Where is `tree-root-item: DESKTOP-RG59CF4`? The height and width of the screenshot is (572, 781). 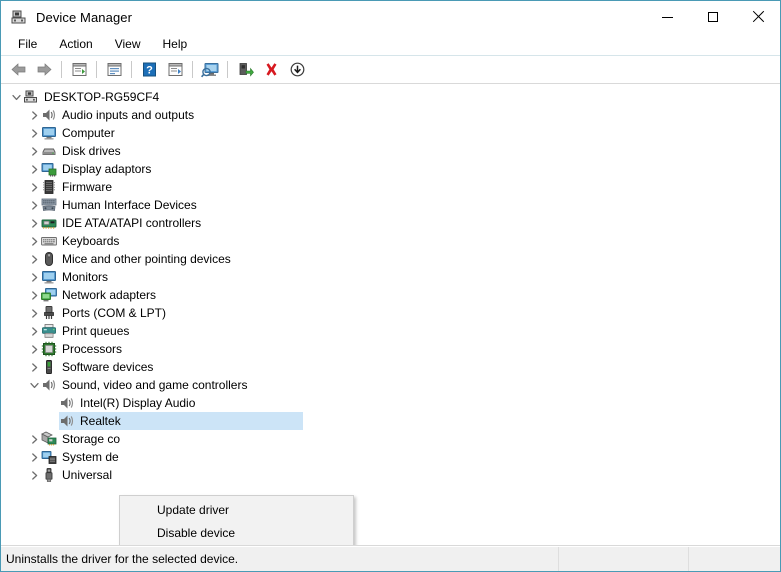
tree-root-item: DESKTOP-RG59CF4 is located at coordinates (390, 97).